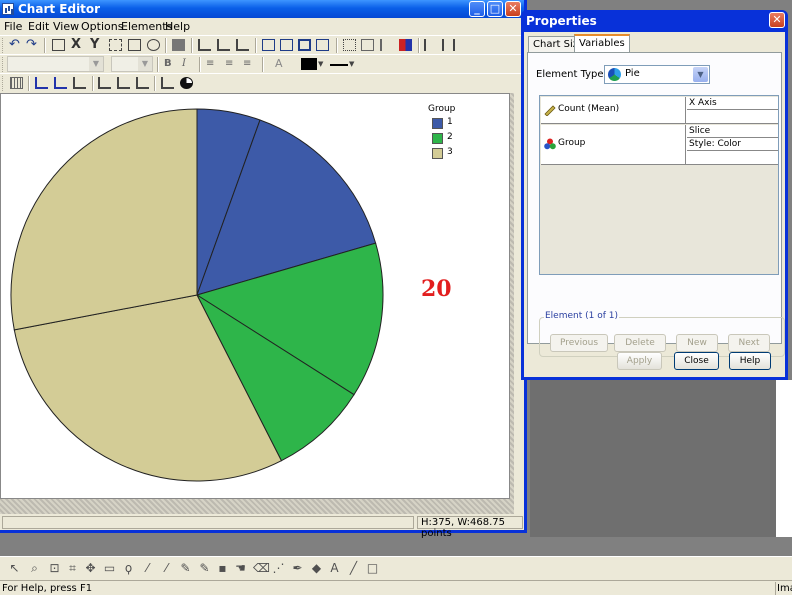 The image size is (792, 595). What do you see at coordinates (571, 74) in the screenshot?
I see `element-type-label: Element Type:` at bounding box center [571, 74].